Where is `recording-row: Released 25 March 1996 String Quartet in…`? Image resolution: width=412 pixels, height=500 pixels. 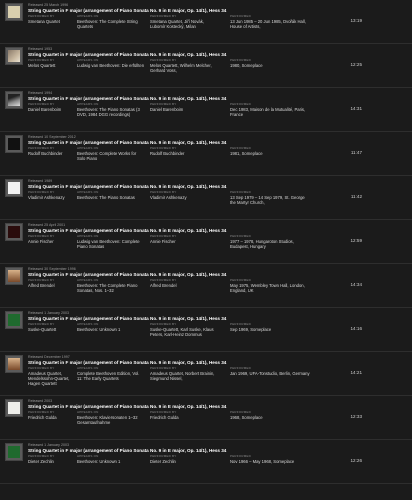
recording-row: Released 25 March 1996 String Quartet in… is located at coordinates (206, 22).